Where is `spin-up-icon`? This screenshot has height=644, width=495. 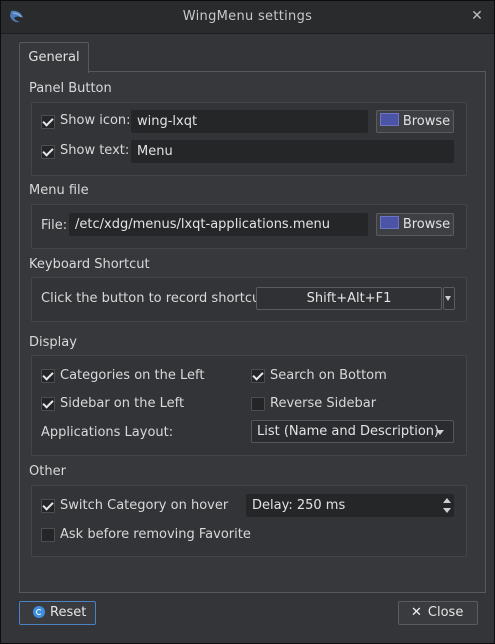
spin-up-icon is located at coordinates (447, 500).